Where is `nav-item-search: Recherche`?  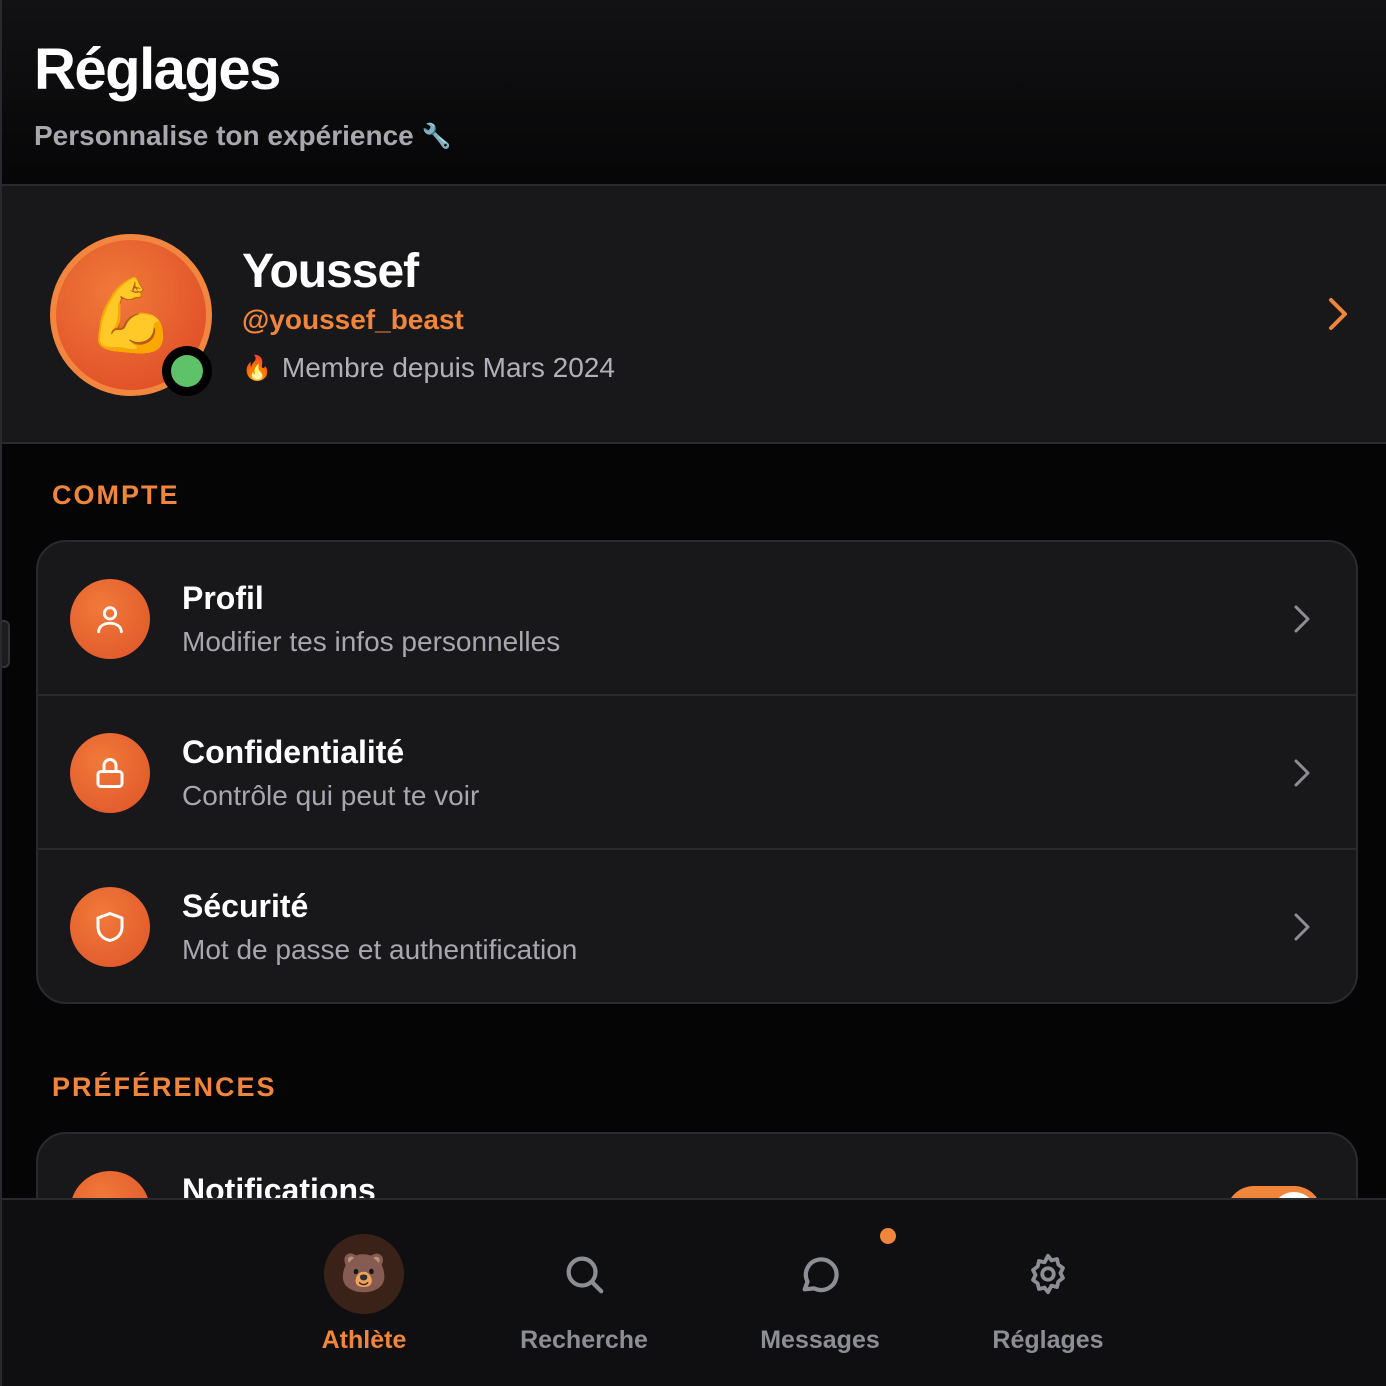 nav-item-search: Recherche is located at coordinates (584, 1293).